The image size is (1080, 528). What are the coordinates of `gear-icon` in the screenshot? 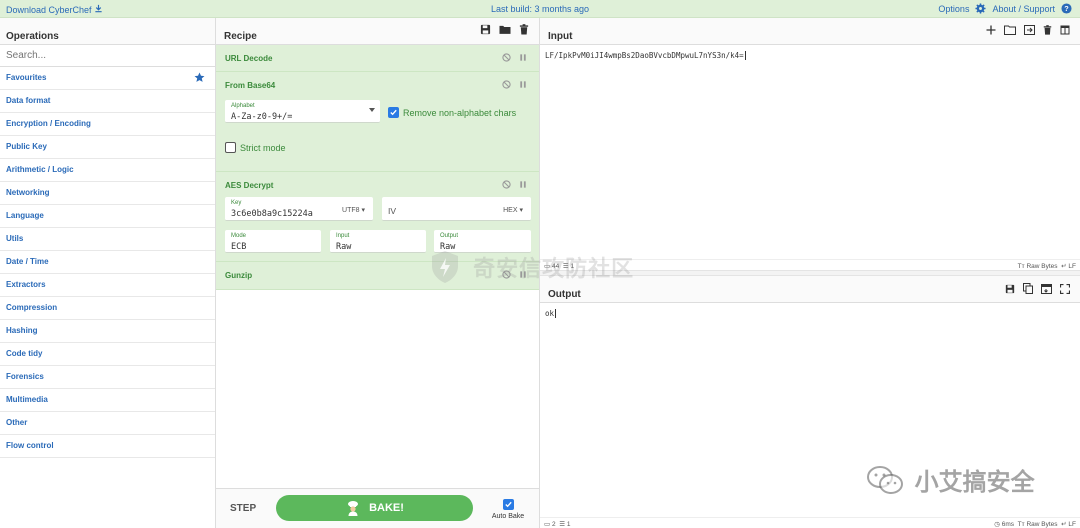 It's located at (980, 8).